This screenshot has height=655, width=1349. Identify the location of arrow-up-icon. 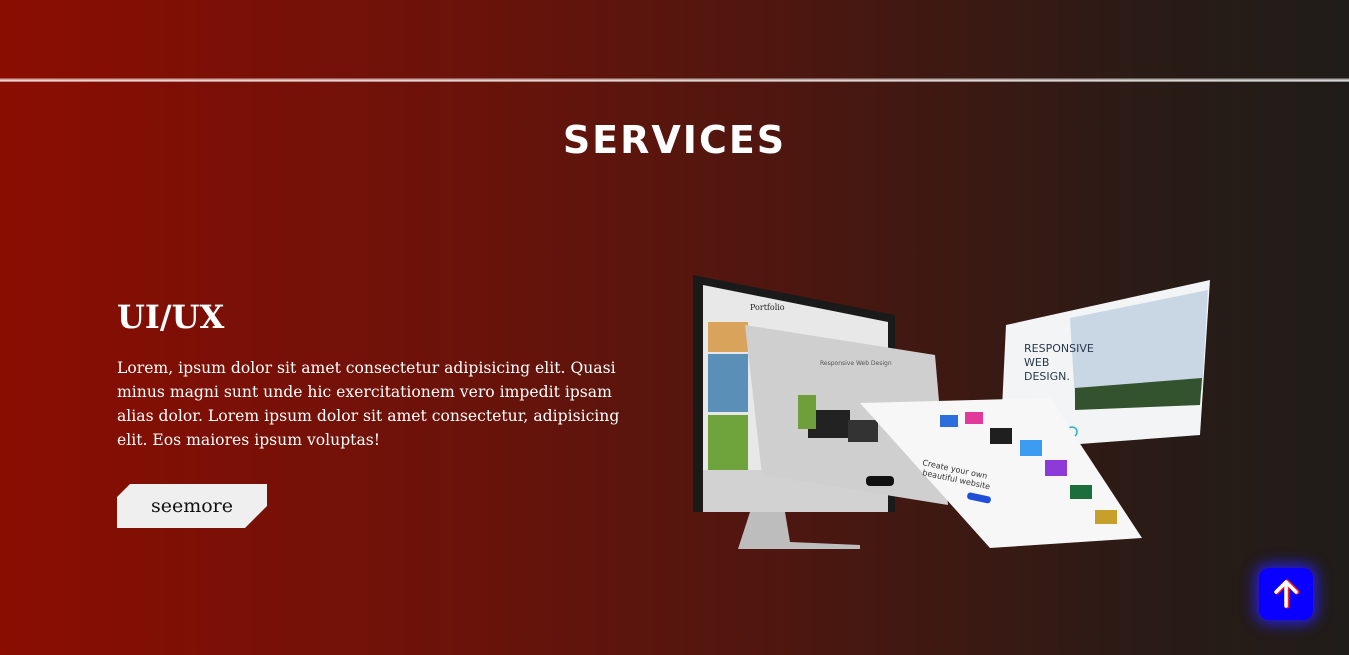
(1287, 594).